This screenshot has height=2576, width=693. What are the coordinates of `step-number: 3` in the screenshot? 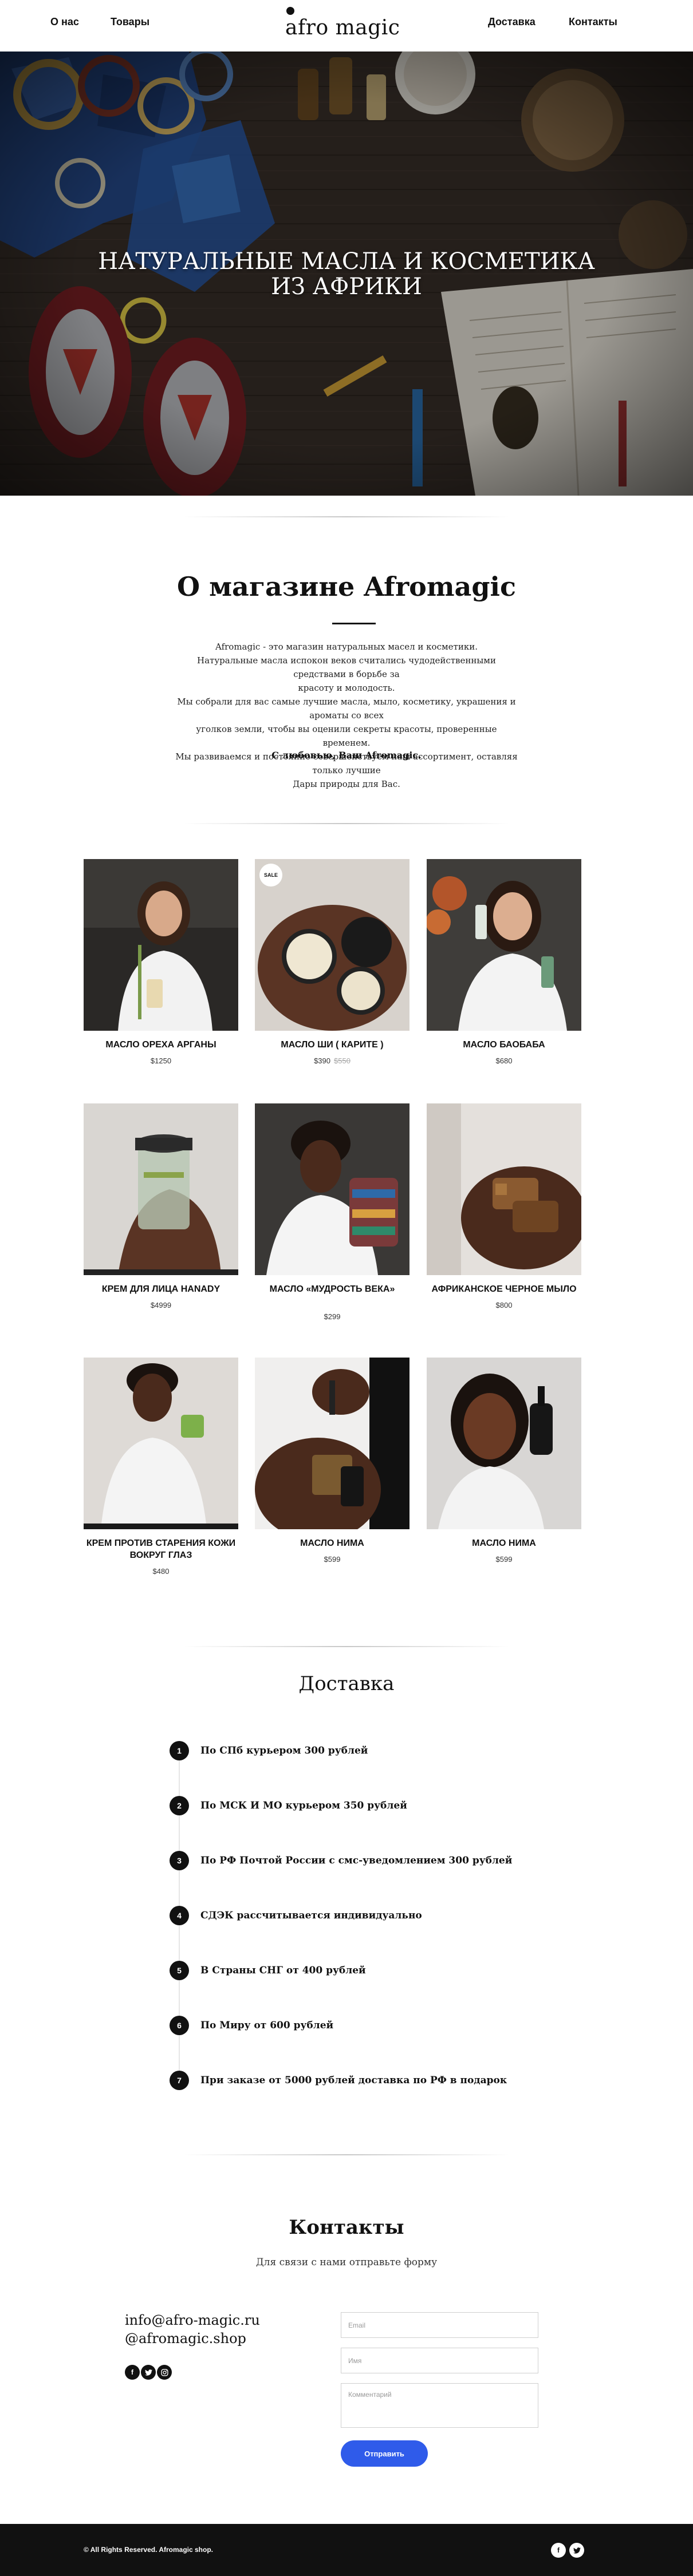 It's located at (180, 1860).